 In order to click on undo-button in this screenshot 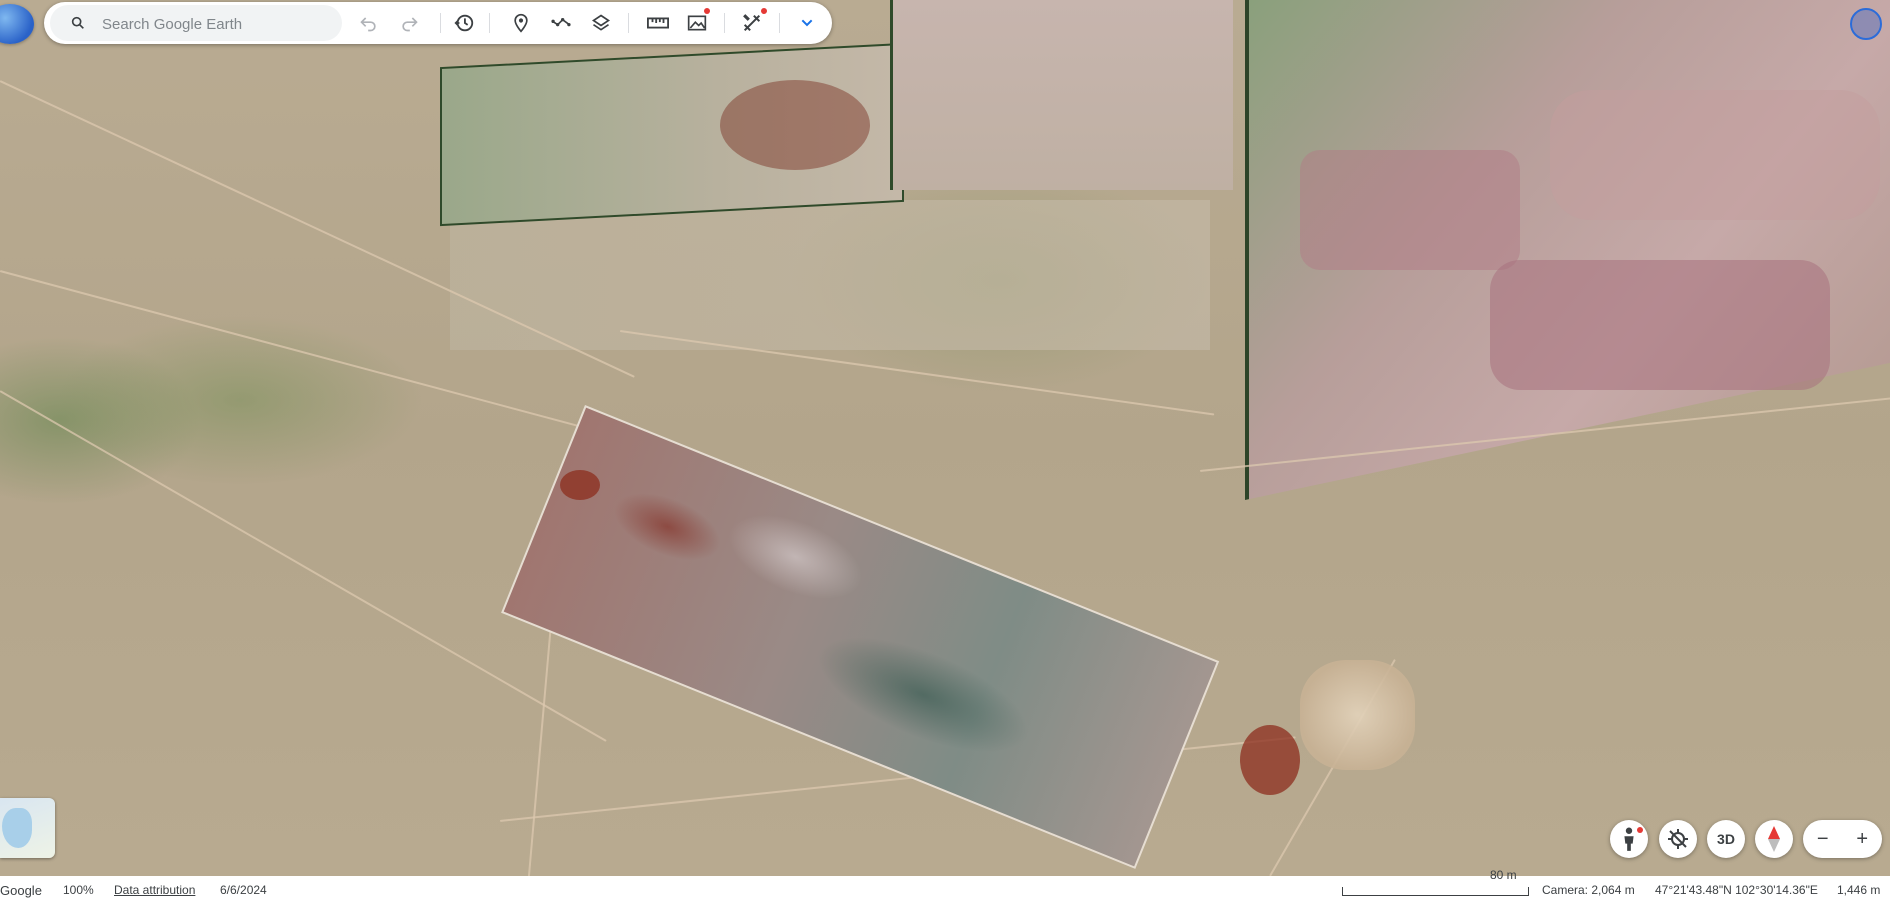, I will do `click(369, 23)`.